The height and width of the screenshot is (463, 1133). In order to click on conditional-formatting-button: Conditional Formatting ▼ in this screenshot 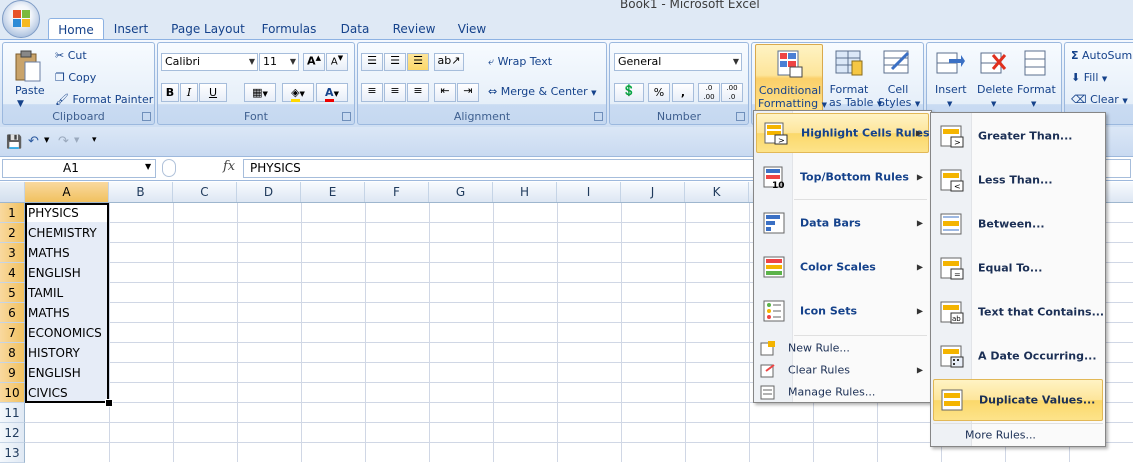, I will do `click(791, 78)`.